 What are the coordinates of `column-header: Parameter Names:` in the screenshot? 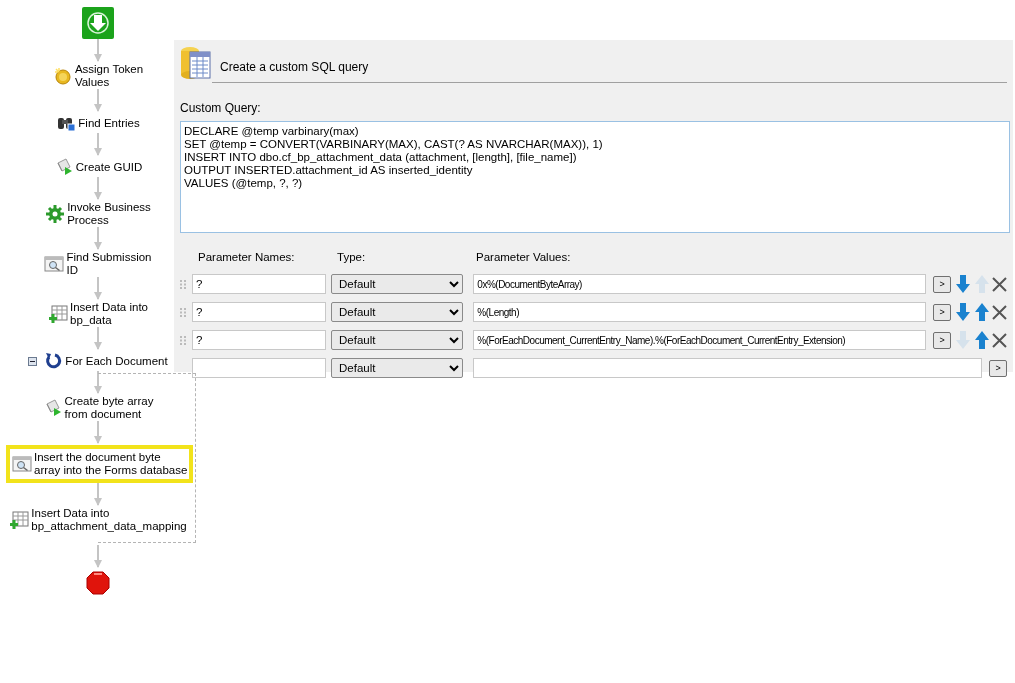 It's located at (247, 258).